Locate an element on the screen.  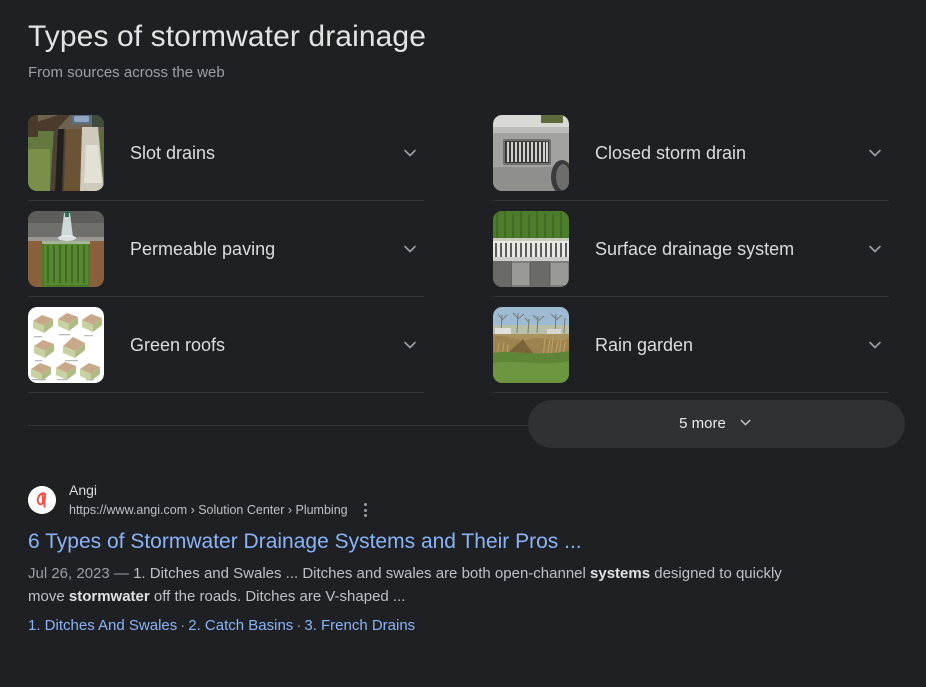
type-label: Slot drains is located at coordinates (173, 152).